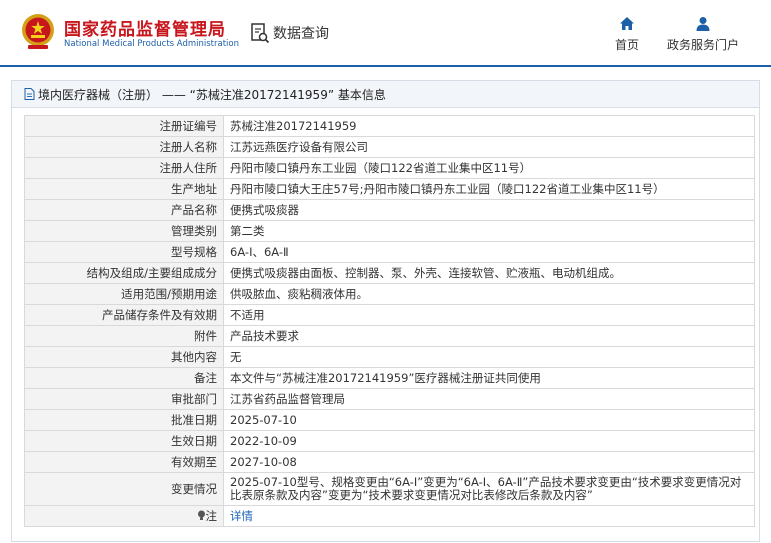 The height and width of the screenshot is (543, 771). I want to click on field-value: 江苏省药品监督管理局, so click(489, 399).